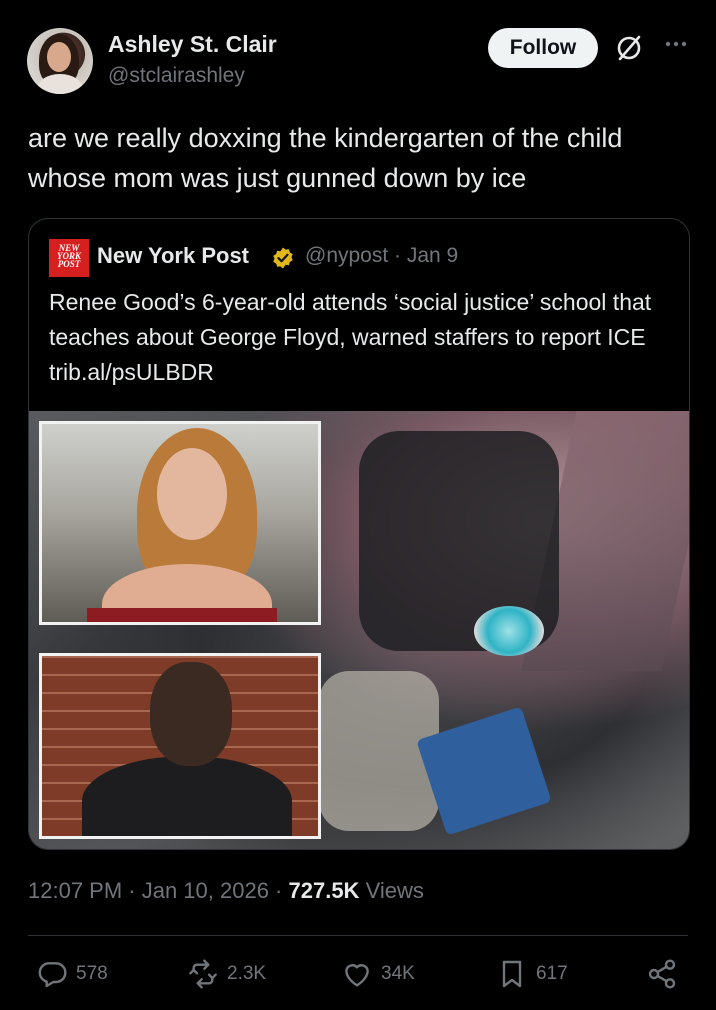 Image resolution: width=716 pixels, height=1010 pixels. I want to click on follow-button: Follow, so click(543, 48).